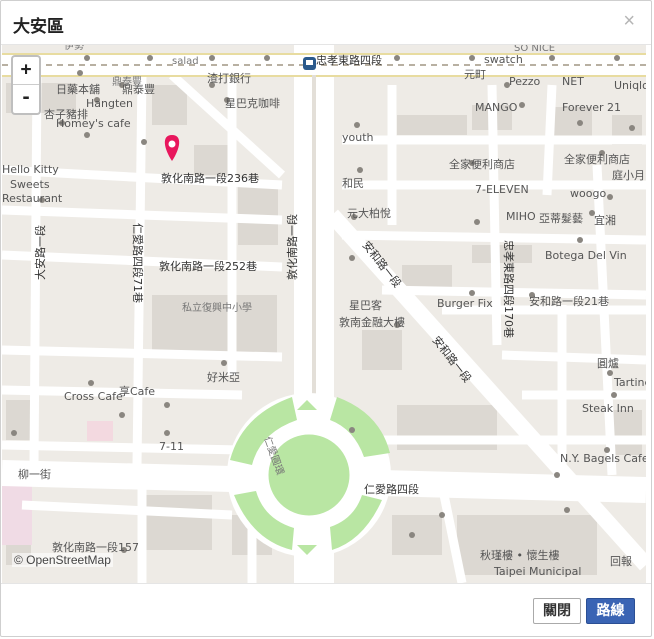 The height and width of the screenshot is (639, 654). I want to click on label-anhe-rd1-21: 安和路一段21巷, so click(569, 301).